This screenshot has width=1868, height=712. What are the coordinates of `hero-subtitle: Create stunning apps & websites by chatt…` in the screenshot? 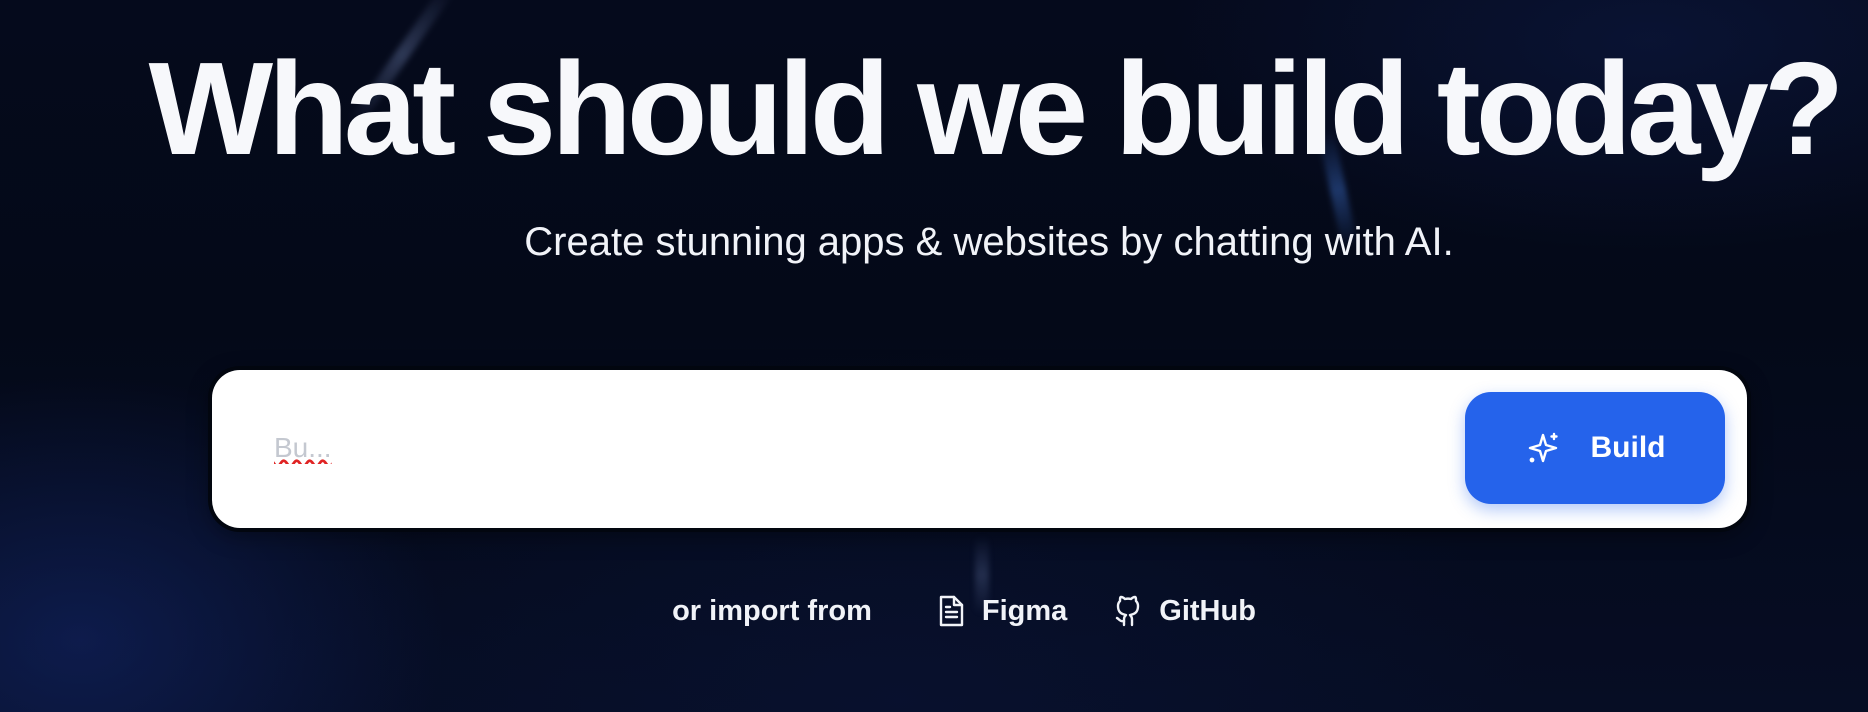 It's located at (989, 242).